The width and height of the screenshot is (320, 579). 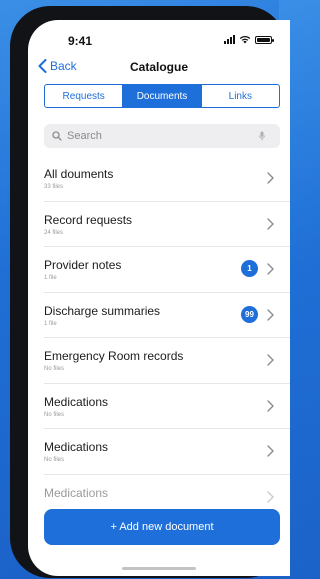 What do you see at coordinates (167, 315) in the screenshot?
I see `list-item-discharge-summaries: Discharge summaries 1 file 99` at bounding box center [167, 315].